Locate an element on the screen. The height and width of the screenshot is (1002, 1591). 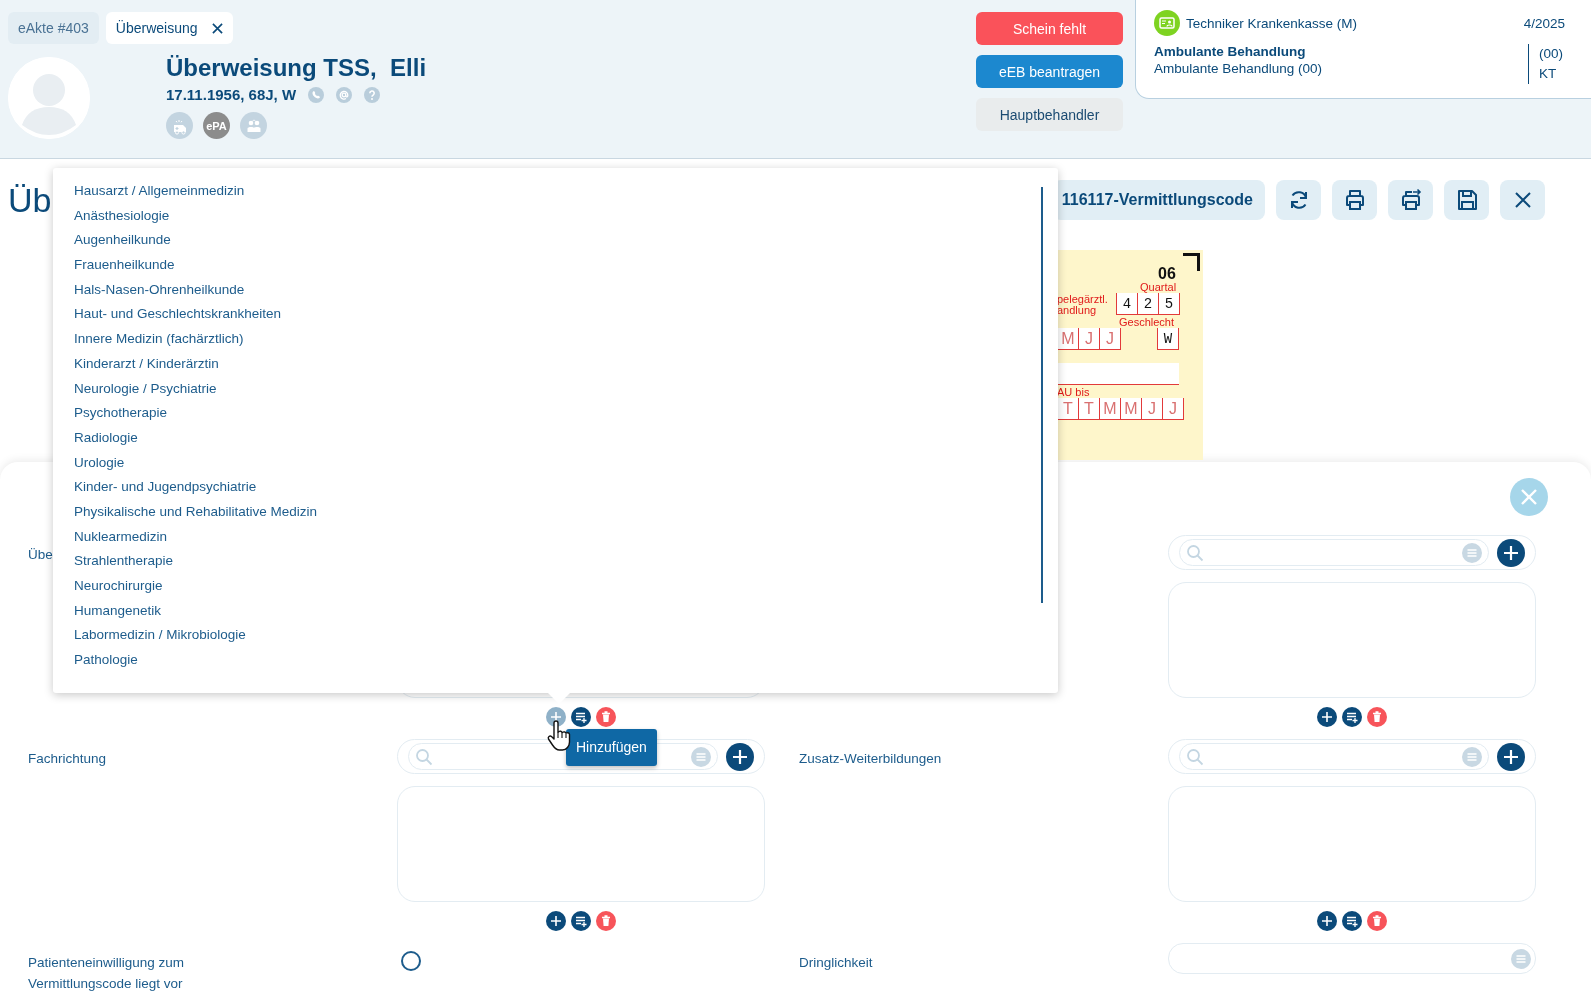
dropdown-item: Haut- und Geschlechtskrankheiten is located at coordinates (181, 315).